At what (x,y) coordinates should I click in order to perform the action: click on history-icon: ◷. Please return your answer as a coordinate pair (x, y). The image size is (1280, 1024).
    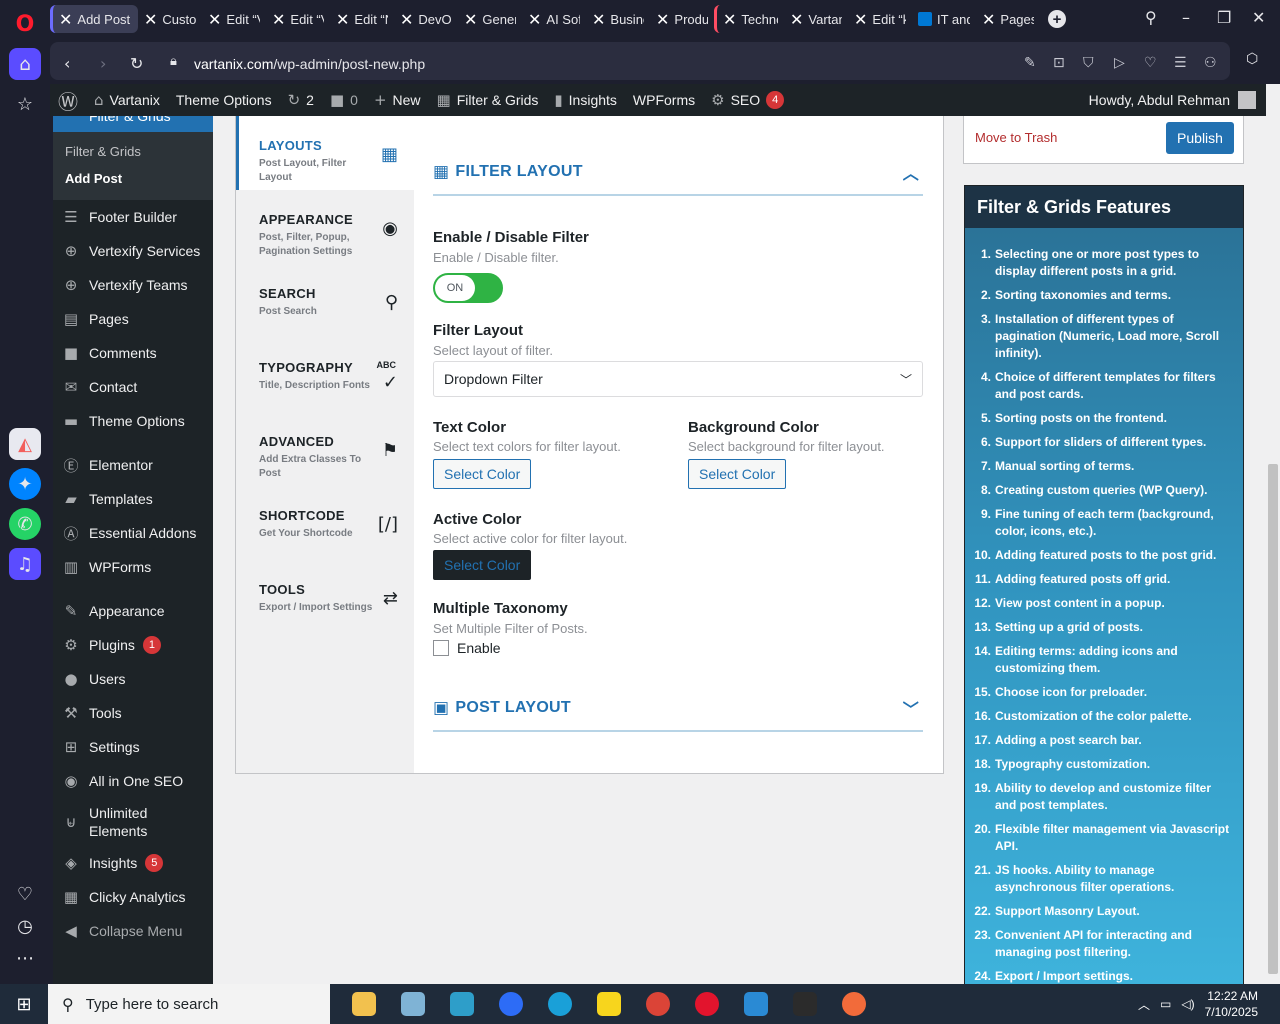
    Looking at the image, I should click on (25, 926).